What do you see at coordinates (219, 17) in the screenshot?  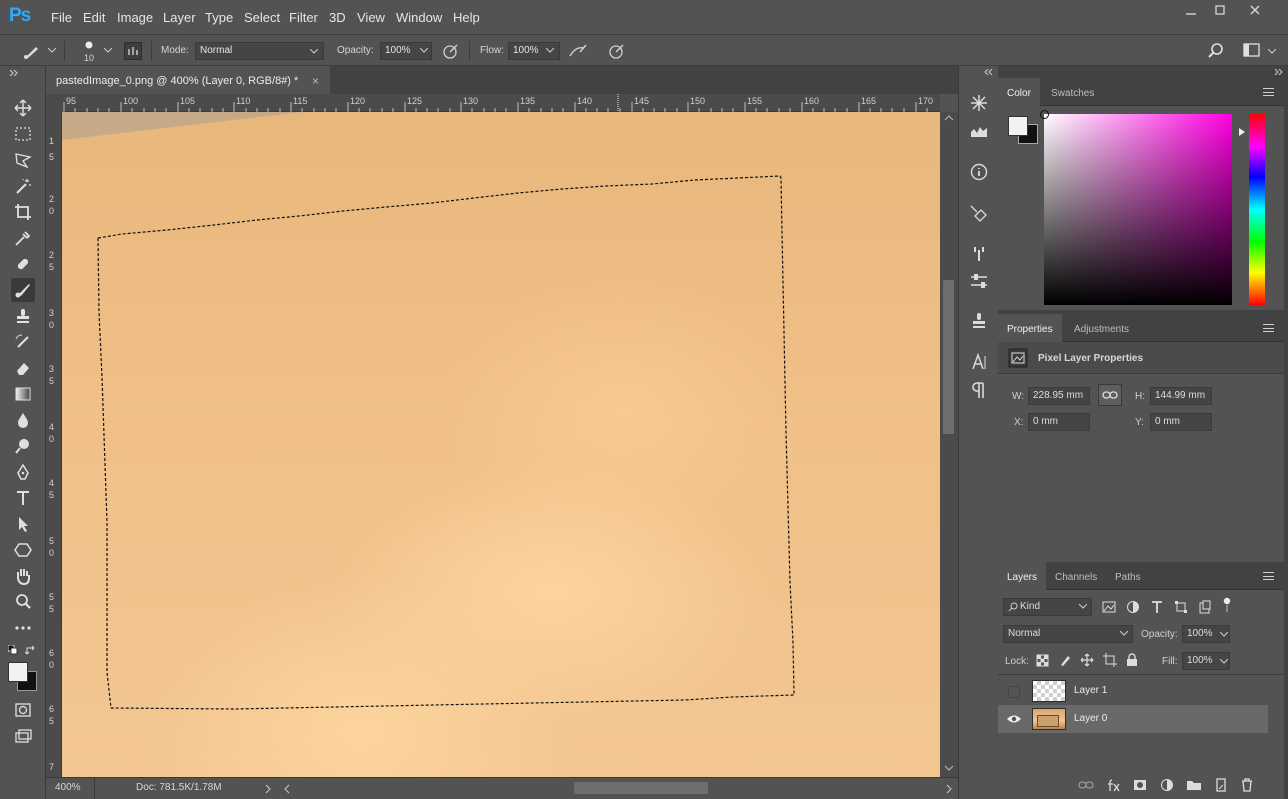 I see `menu-type: Type` at bounding box center [219, 17].